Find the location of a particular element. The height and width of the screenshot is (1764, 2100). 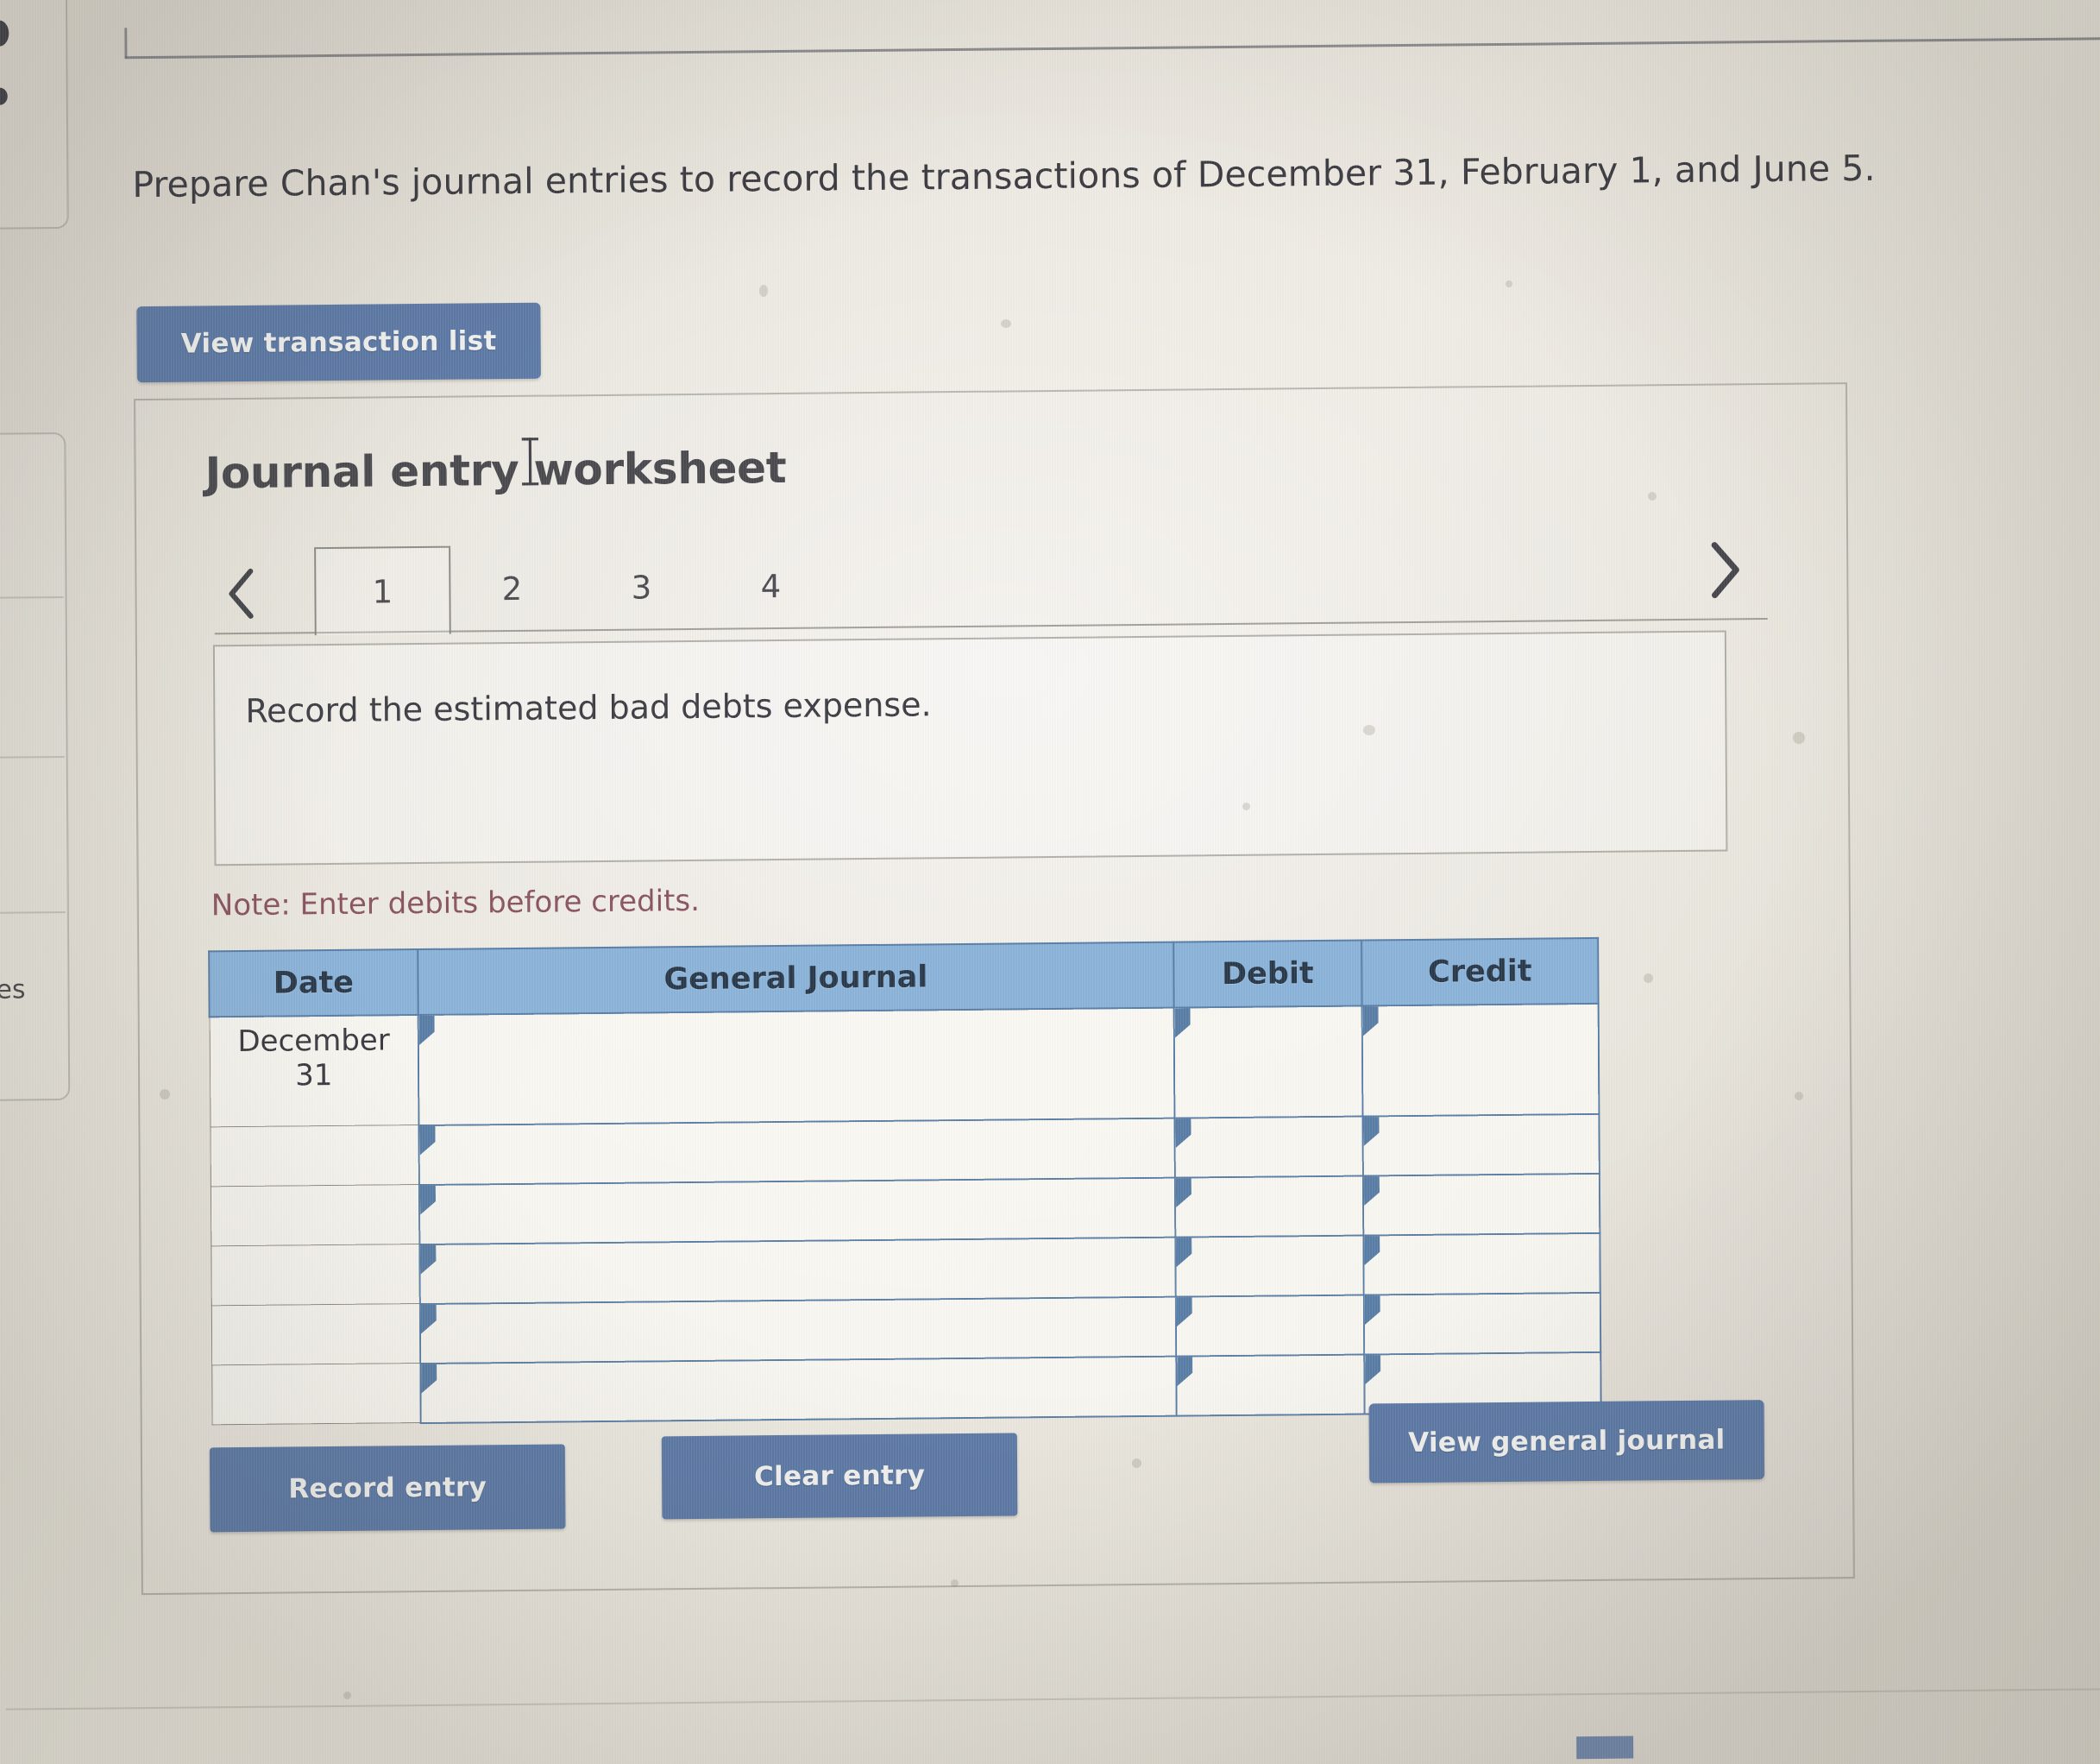

journal-date-cell: December 31 is located at coordinates (314, 1071).